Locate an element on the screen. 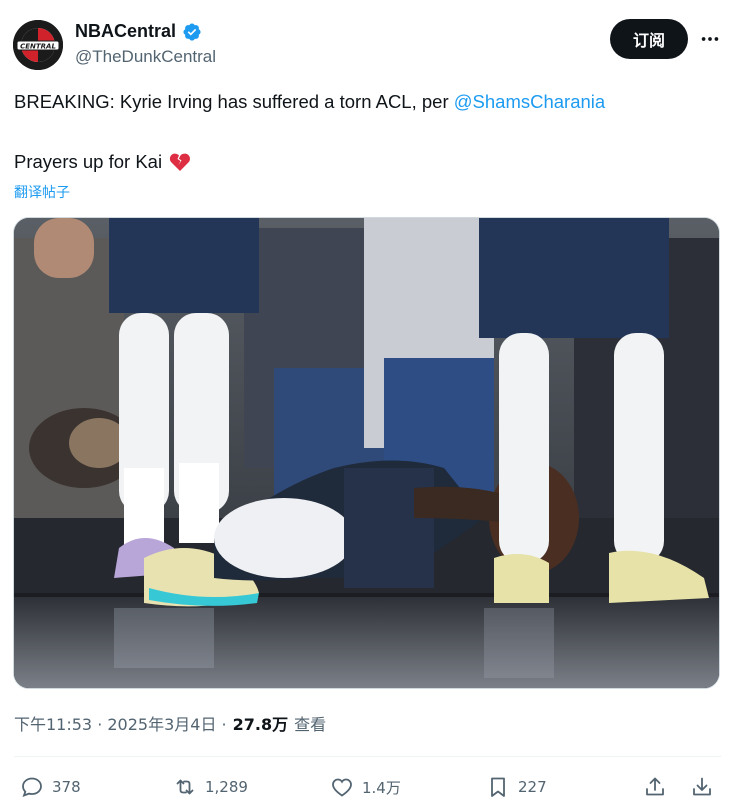 The image size is (737, 809). views-count: 27.8万 is located at coordinates (260, 724).